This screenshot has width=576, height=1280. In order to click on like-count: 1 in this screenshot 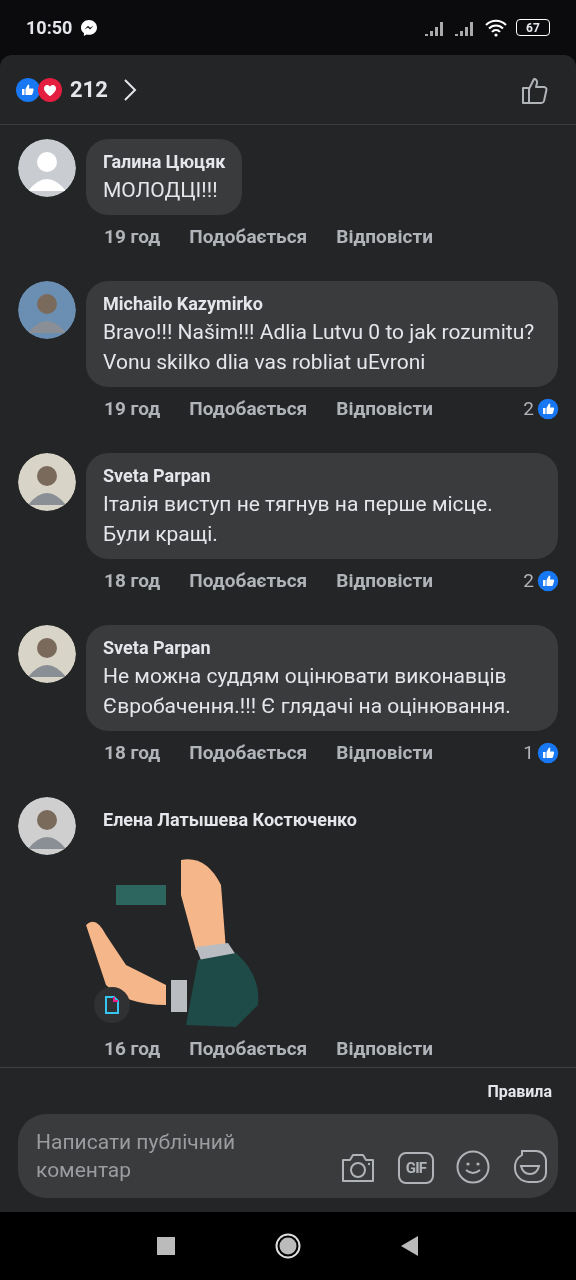, I will do `click(528, 753)`.